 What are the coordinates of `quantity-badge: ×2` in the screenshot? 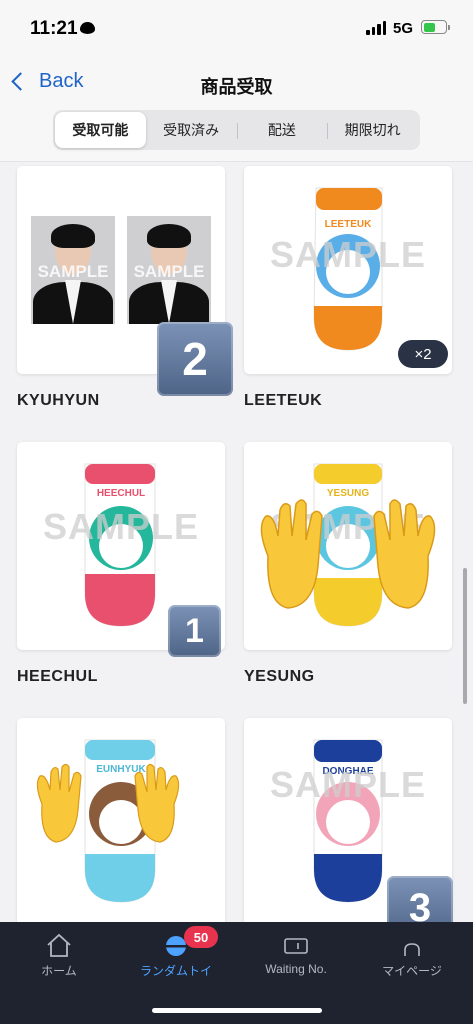 It's located at (423, 354).